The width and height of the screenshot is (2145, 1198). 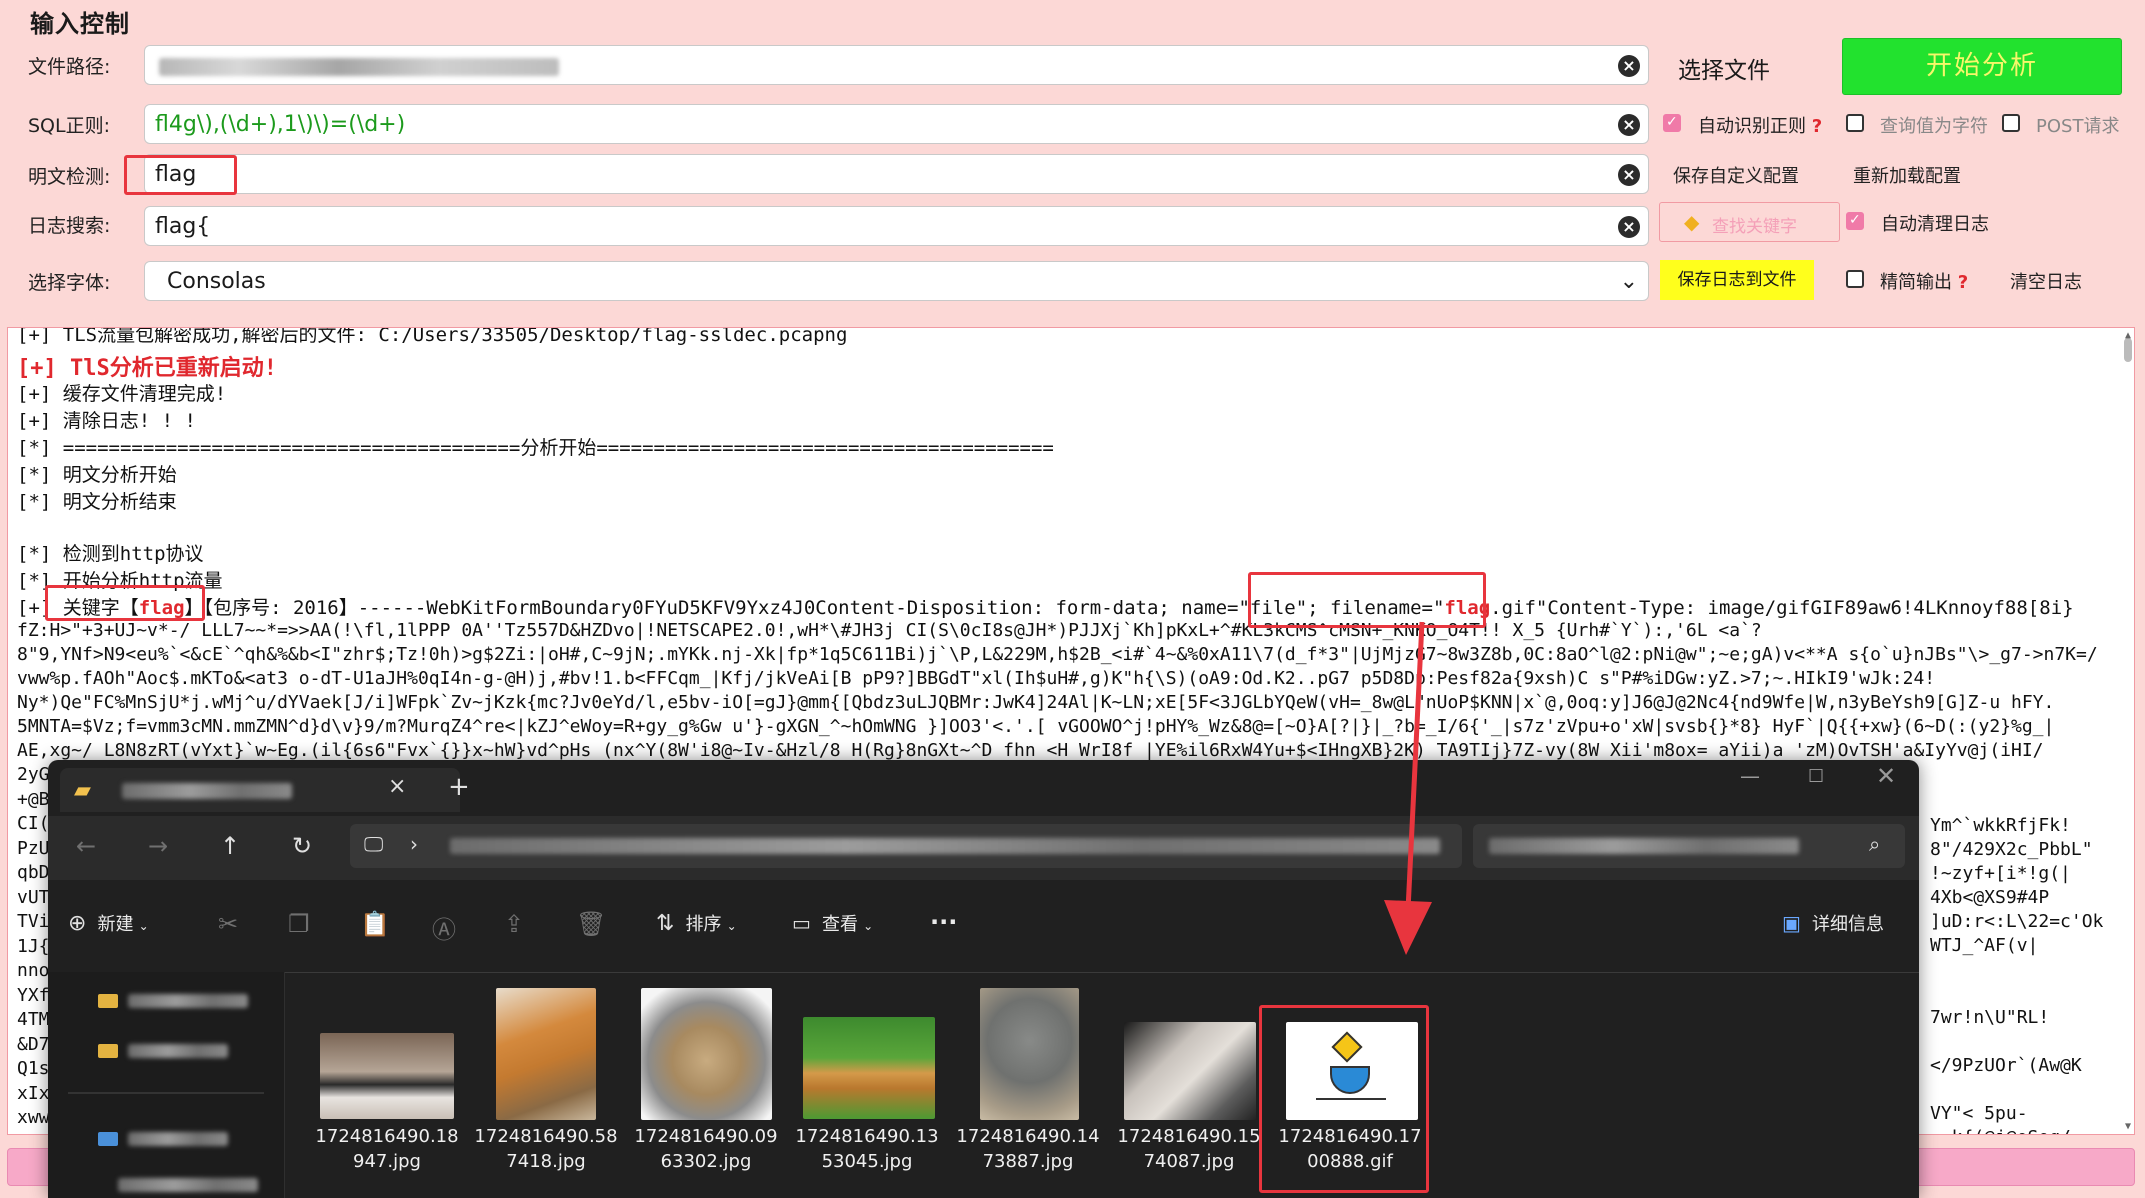 What do you see at coordinates (1886, 776) in the screenshot?
I see `close-window-icon: ✕` at bounding box center [1886, 776].